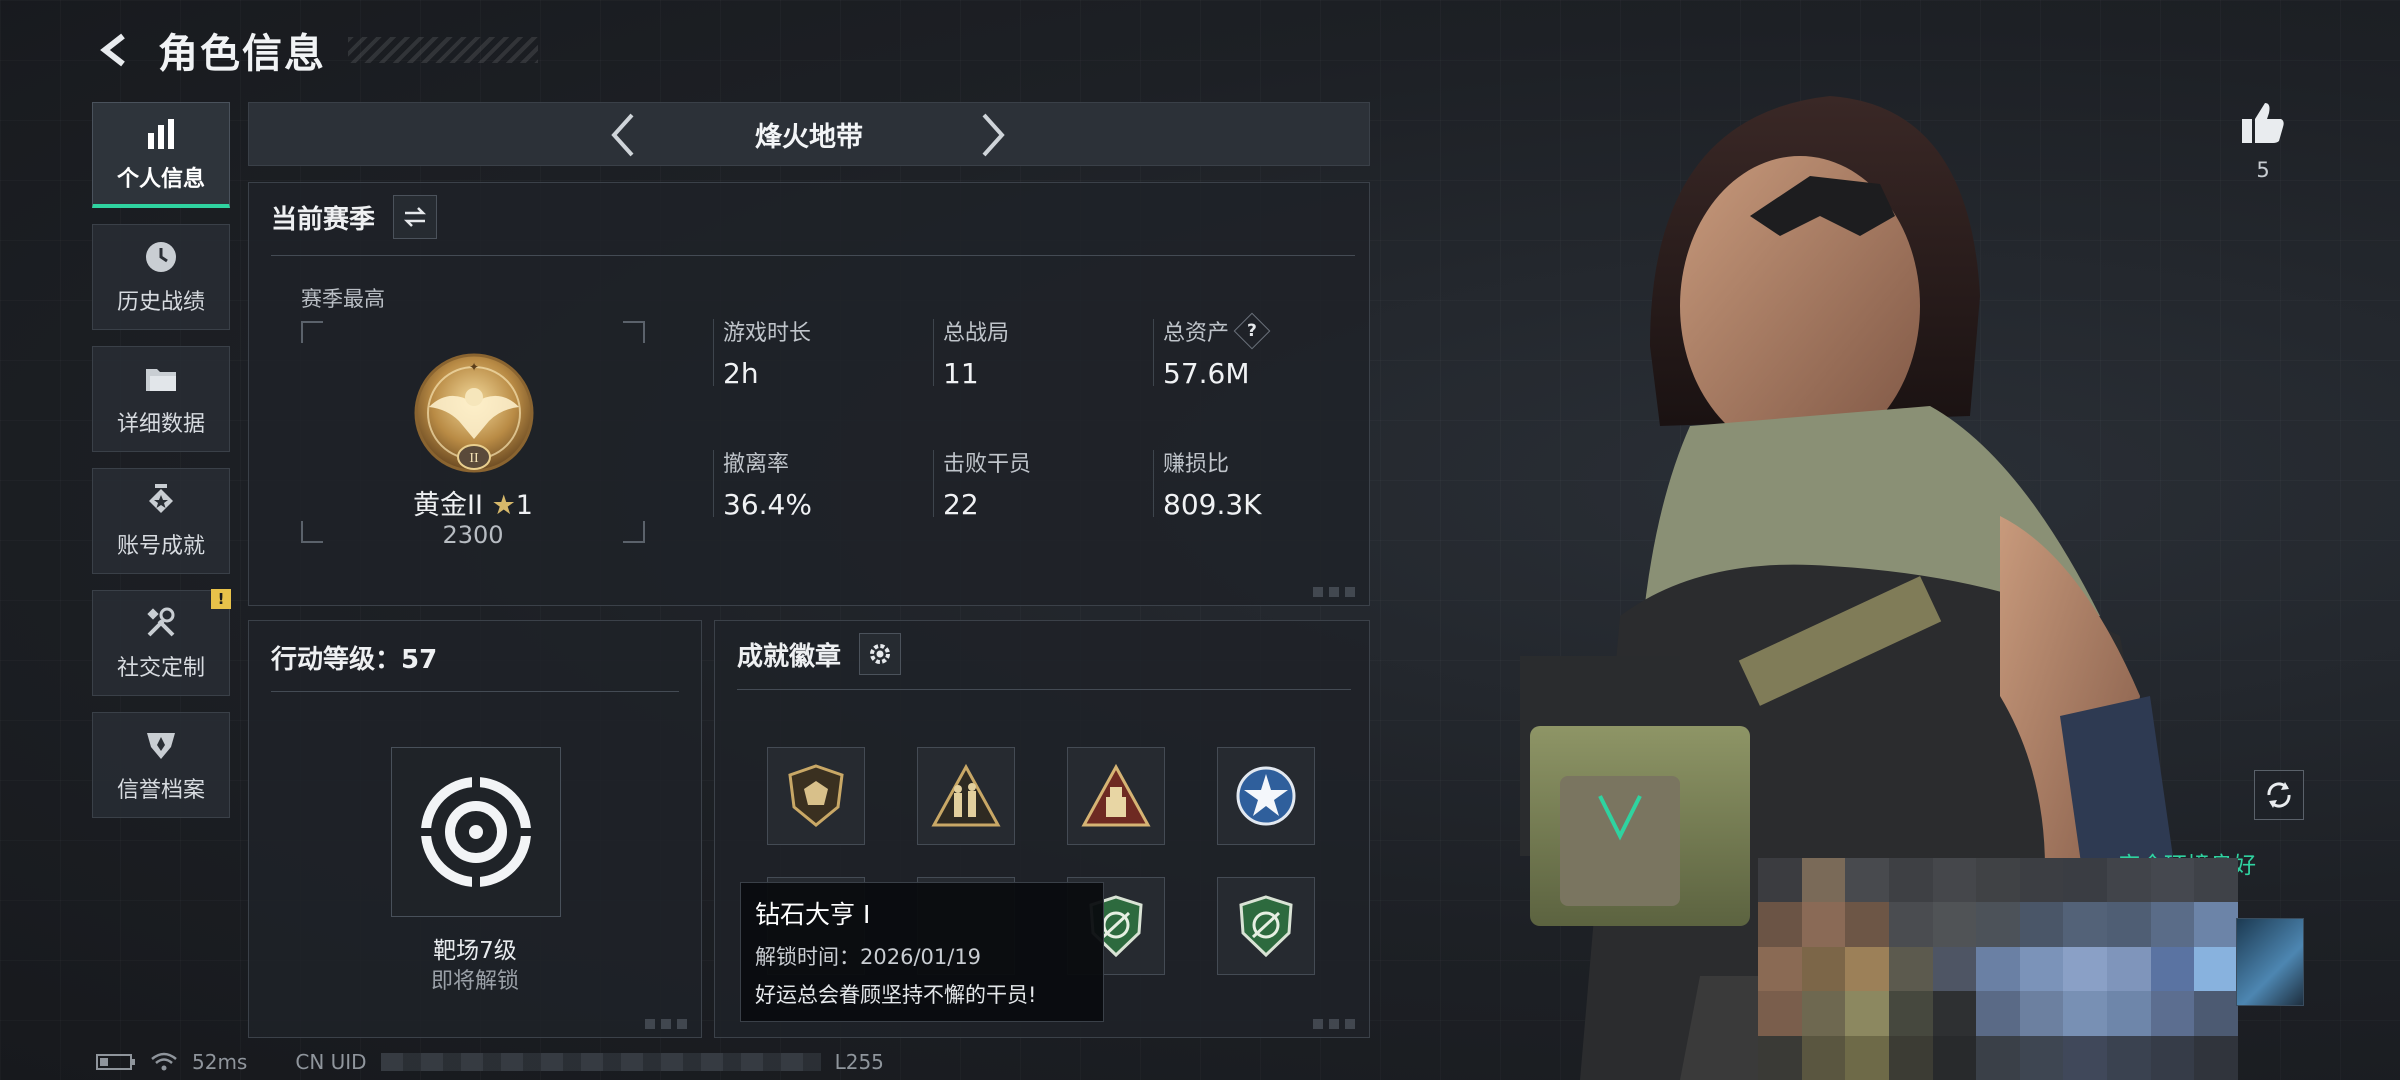 The height and width of the screenshot is (1080, 2400). Describe the element at coordinates (1998, 969) in the screenshot. I see `redacted-area` at that location.